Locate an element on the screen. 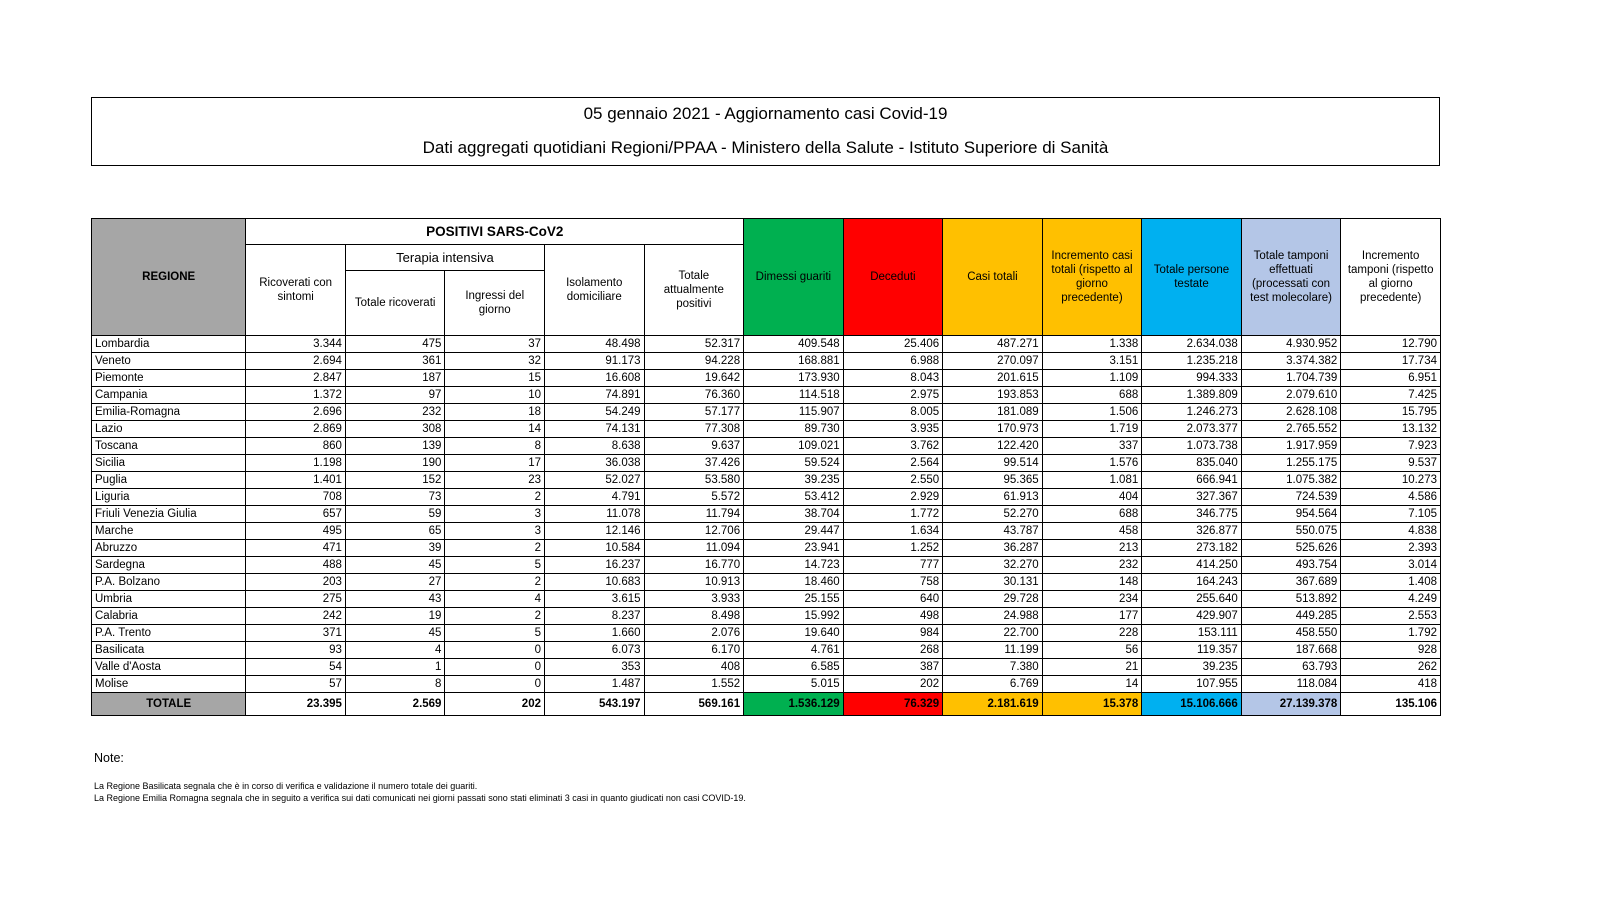 The width and height of the screenshot is (1600, 910). data-cell: 7.380 is located at coordinates (992, 667).